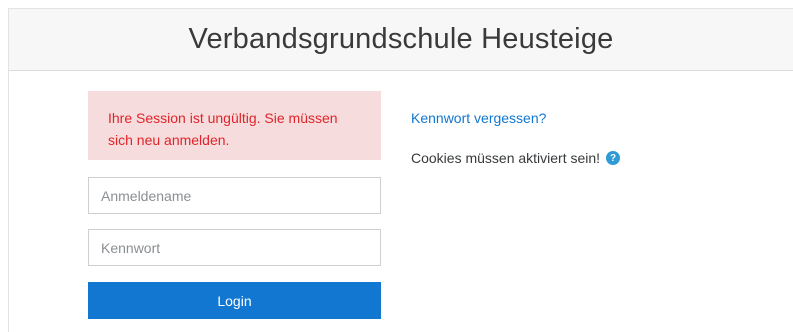  Describe the element at coordinates (478, 118) in the screenshot. I see `forgot-password-link: Kennwort vergessen?` at that location.